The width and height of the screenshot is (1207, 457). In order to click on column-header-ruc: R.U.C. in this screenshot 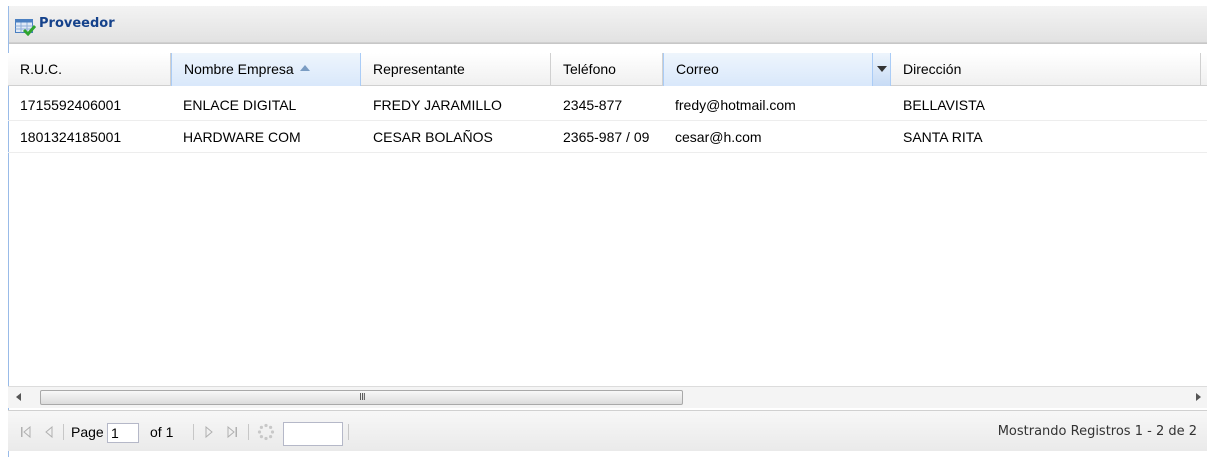, I will do `click(89, 69)`.